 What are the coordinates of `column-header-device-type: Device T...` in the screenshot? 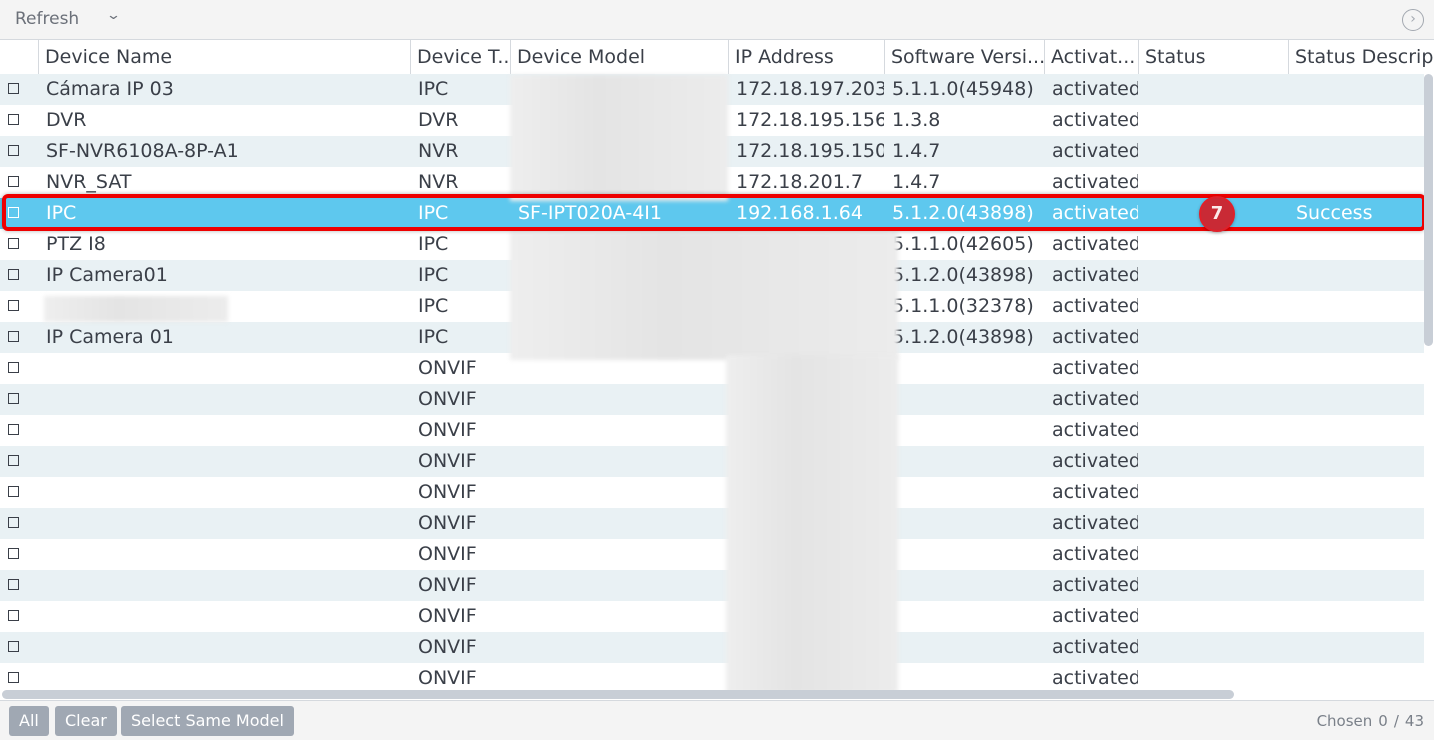 It's located at (460, 57).